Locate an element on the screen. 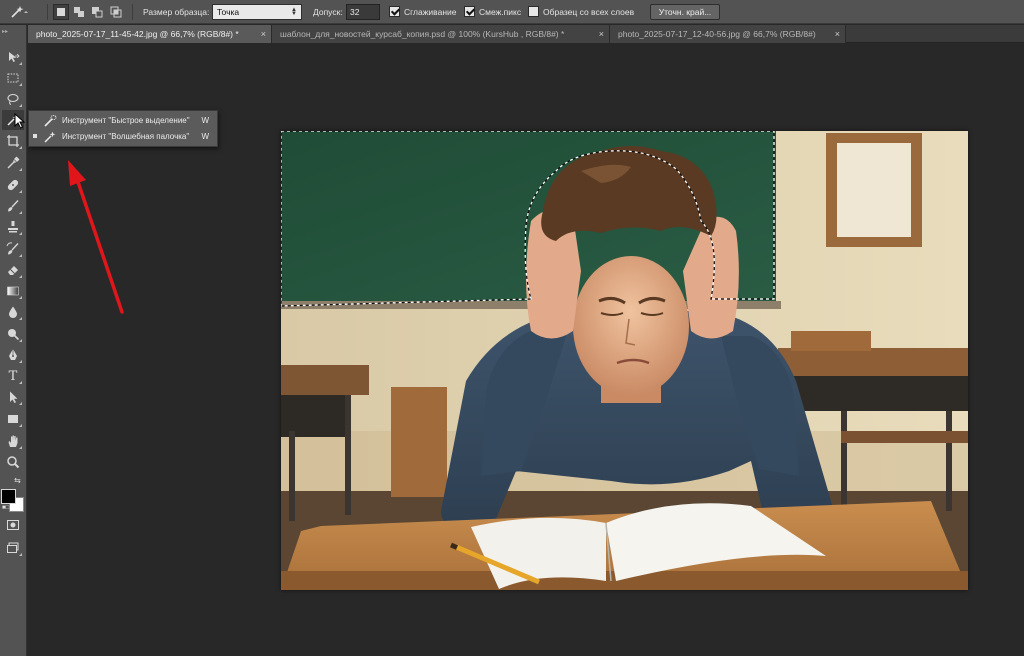  marquee-tool is located at coordinates (13, 78).